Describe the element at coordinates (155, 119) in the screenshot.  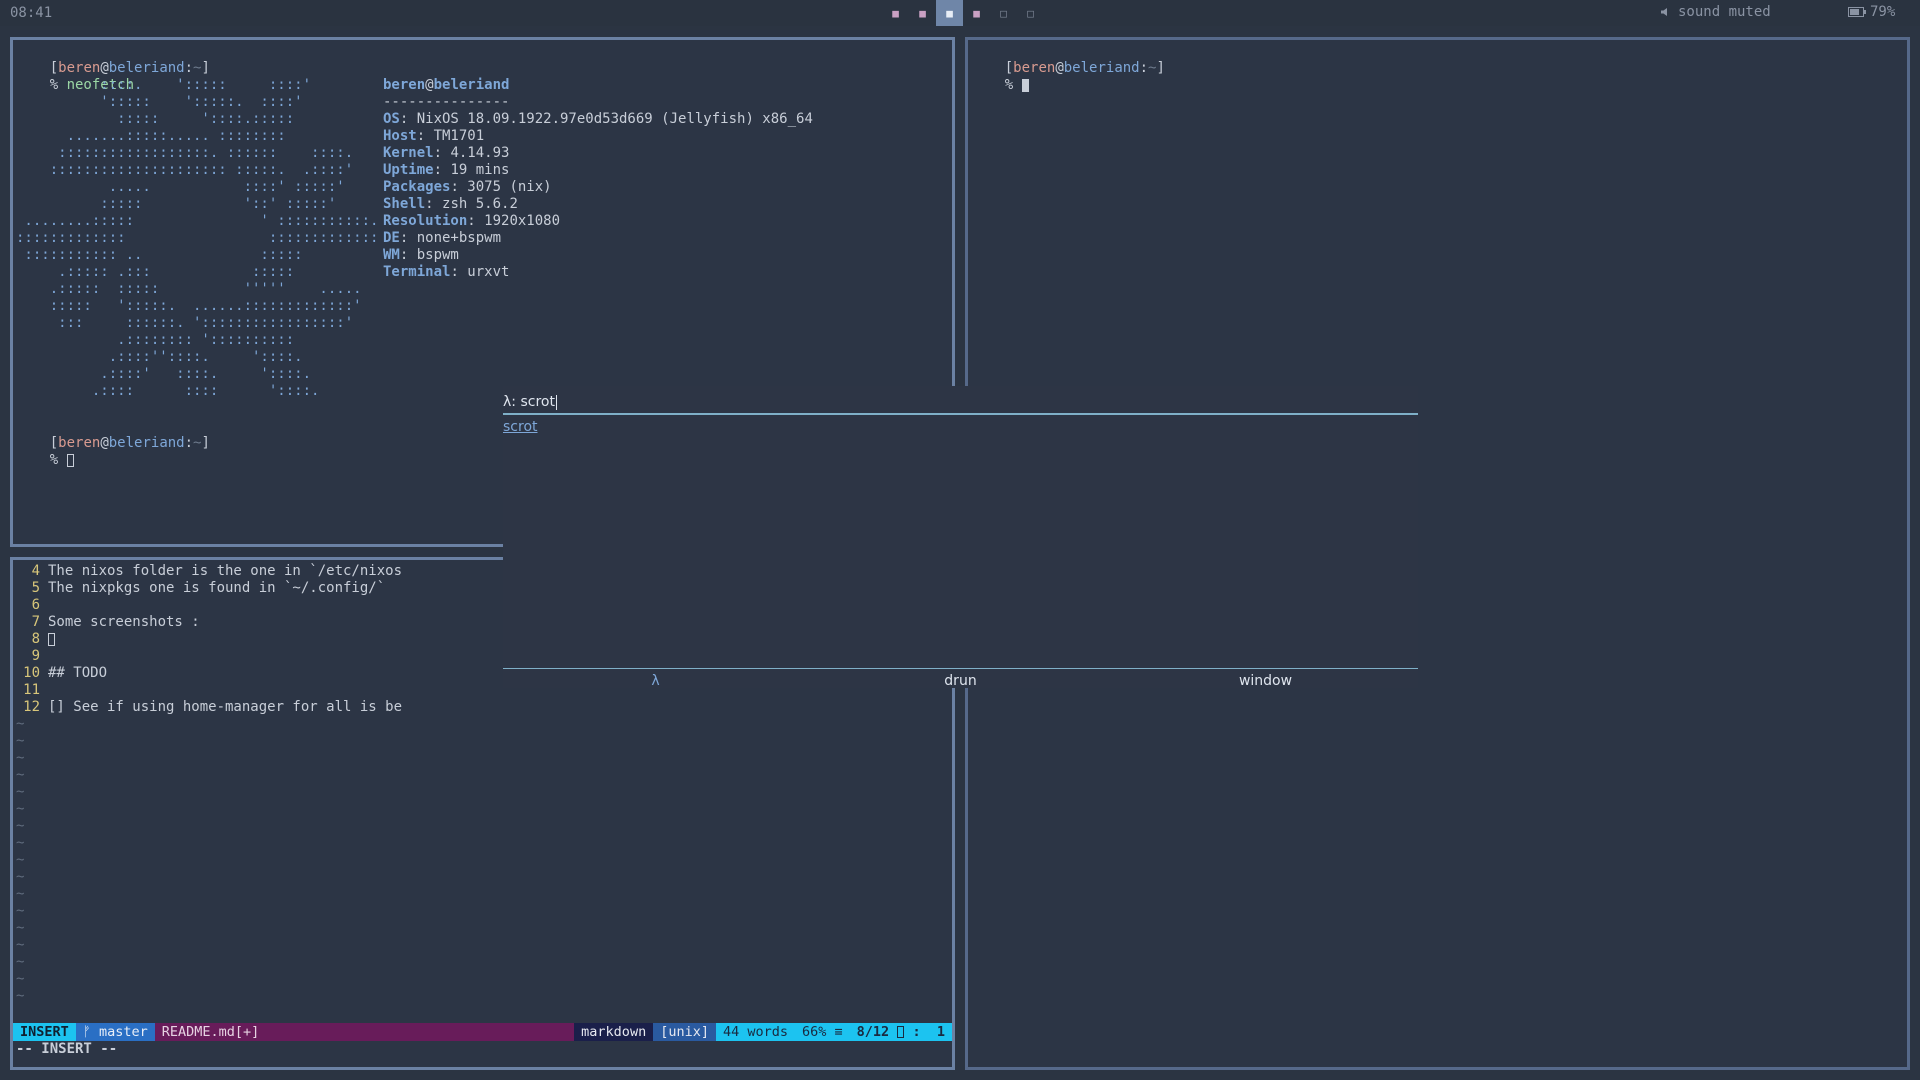
I see `logo-line: ::::: '::::.:::::` at that location.